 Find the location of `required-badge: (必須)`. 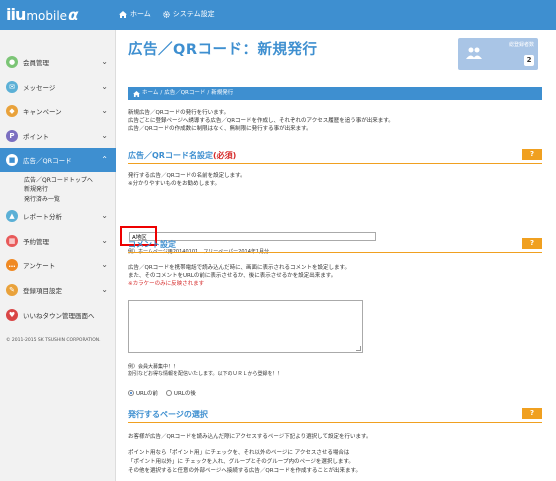

required-badge: (必須) is located at coordinates (224, 155).